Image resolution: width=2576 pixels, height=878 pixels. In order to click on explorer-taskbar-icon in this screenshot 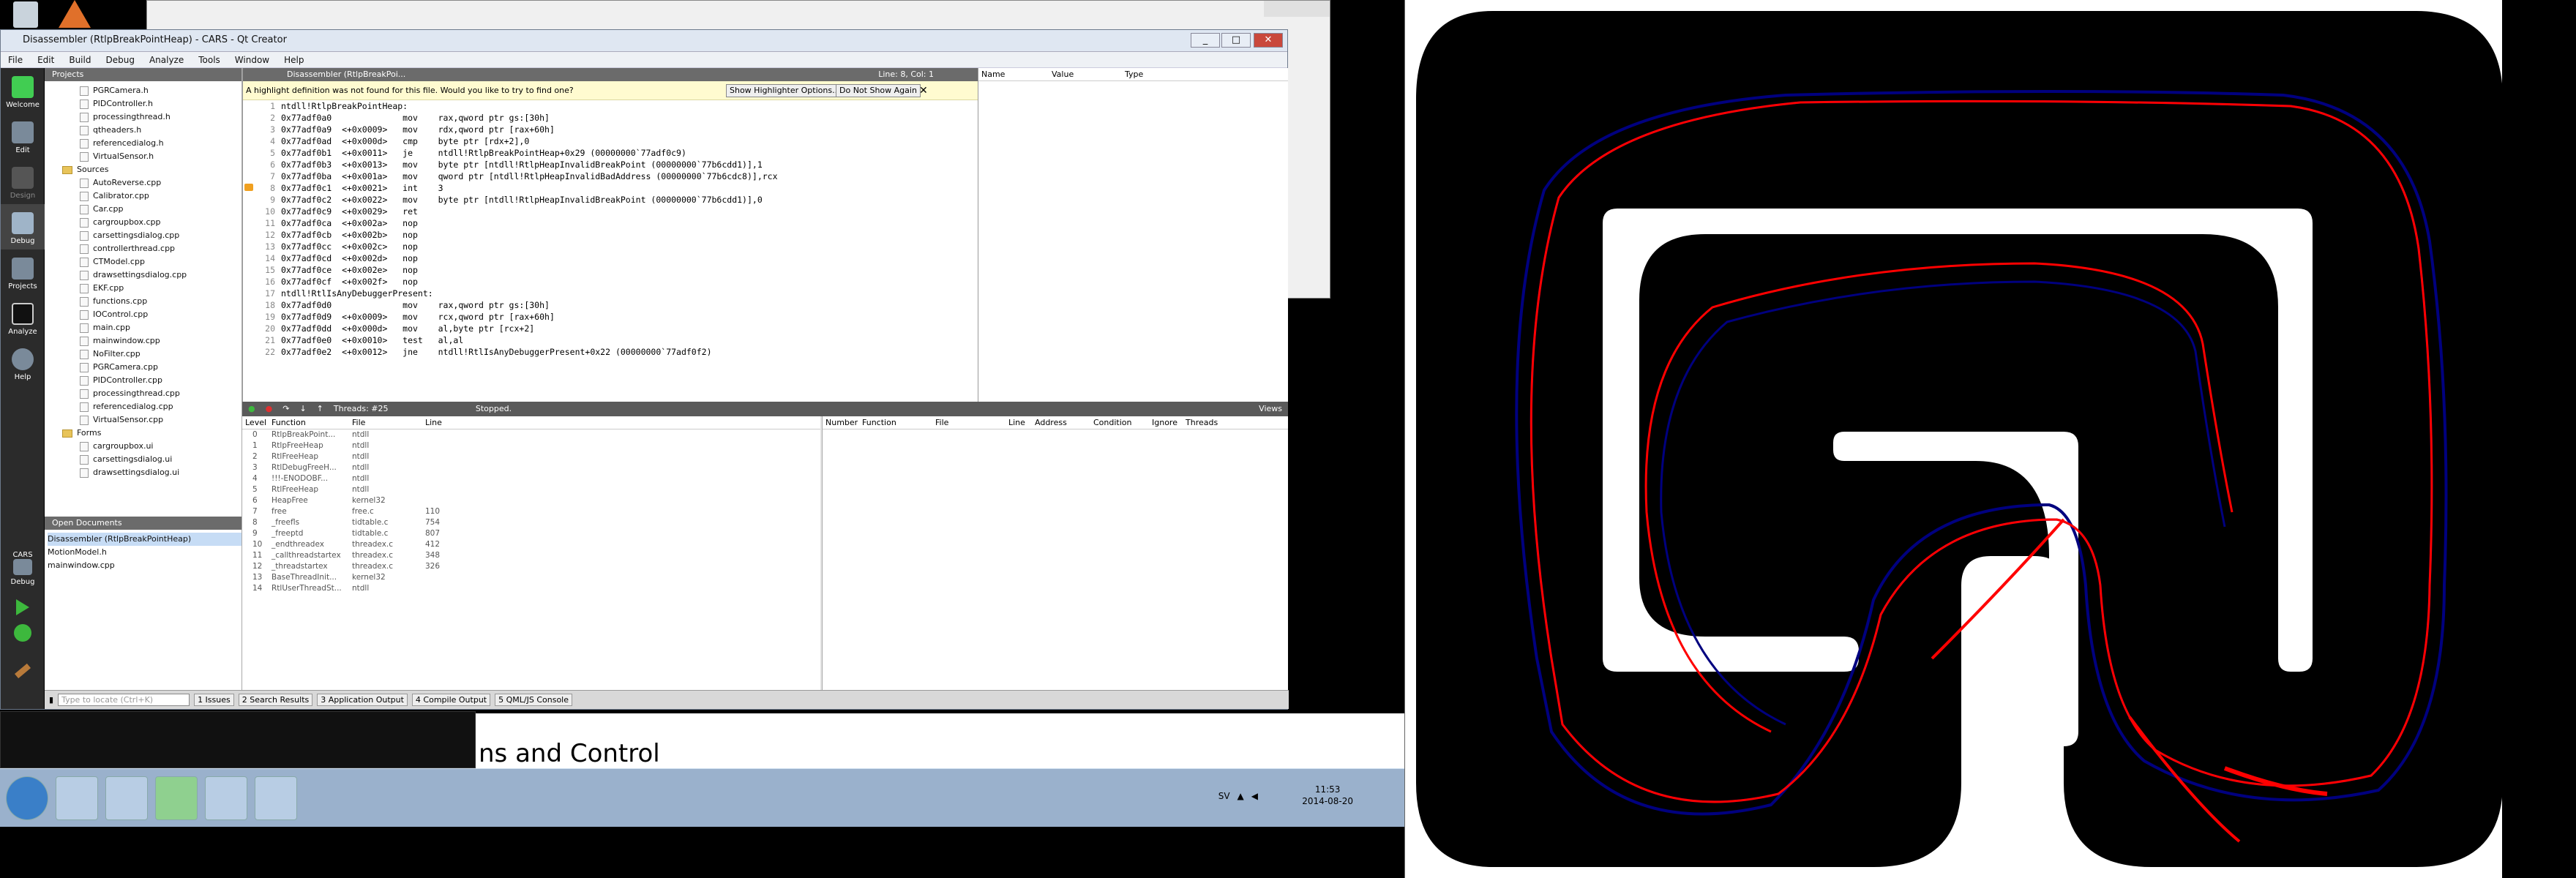, I will do `click(77, 798)`.